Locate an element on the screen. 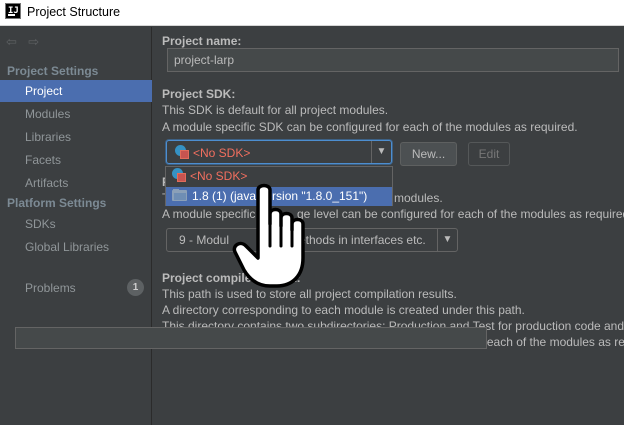 This screenshot has width=624, height=425. back-arrow-icon: ⇦ is located at coordinates (11, 42).